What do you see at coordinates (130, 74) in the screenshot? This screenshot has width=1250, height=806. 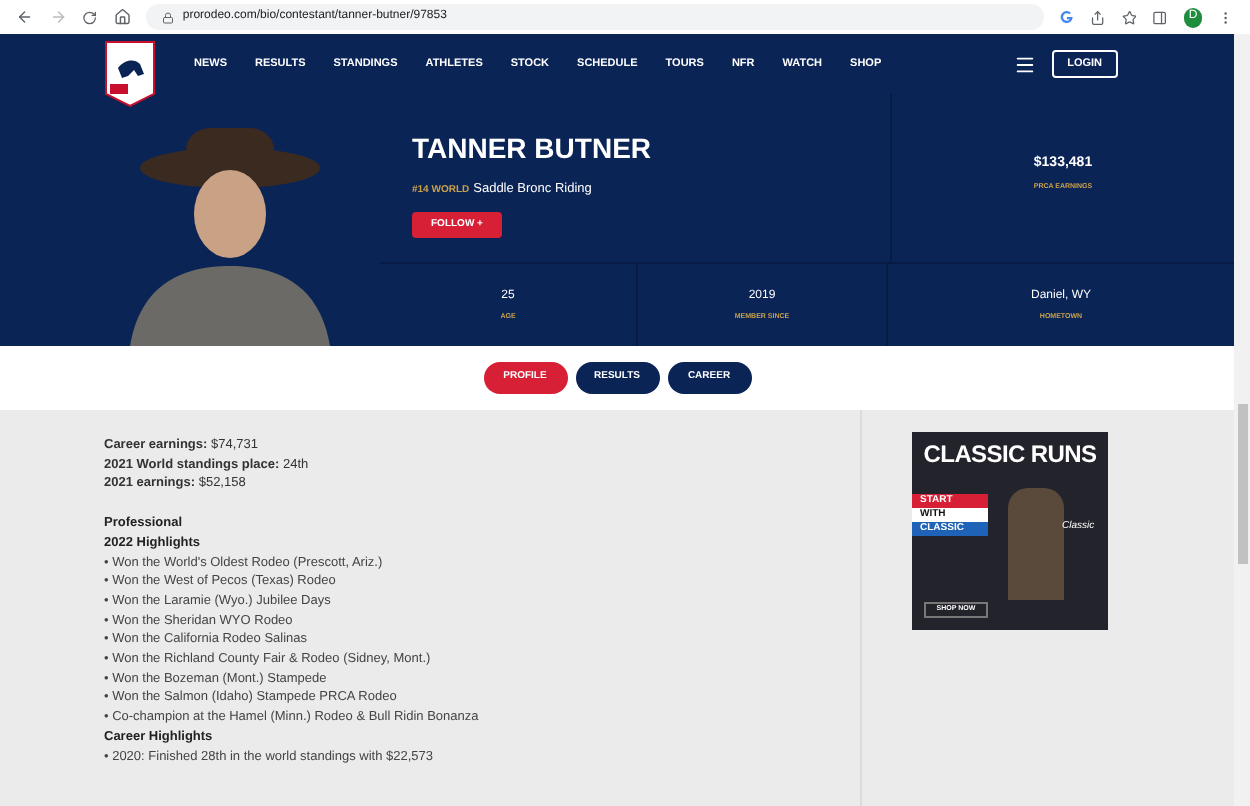 I see `logo-icon` at bounding box center [130, 74].